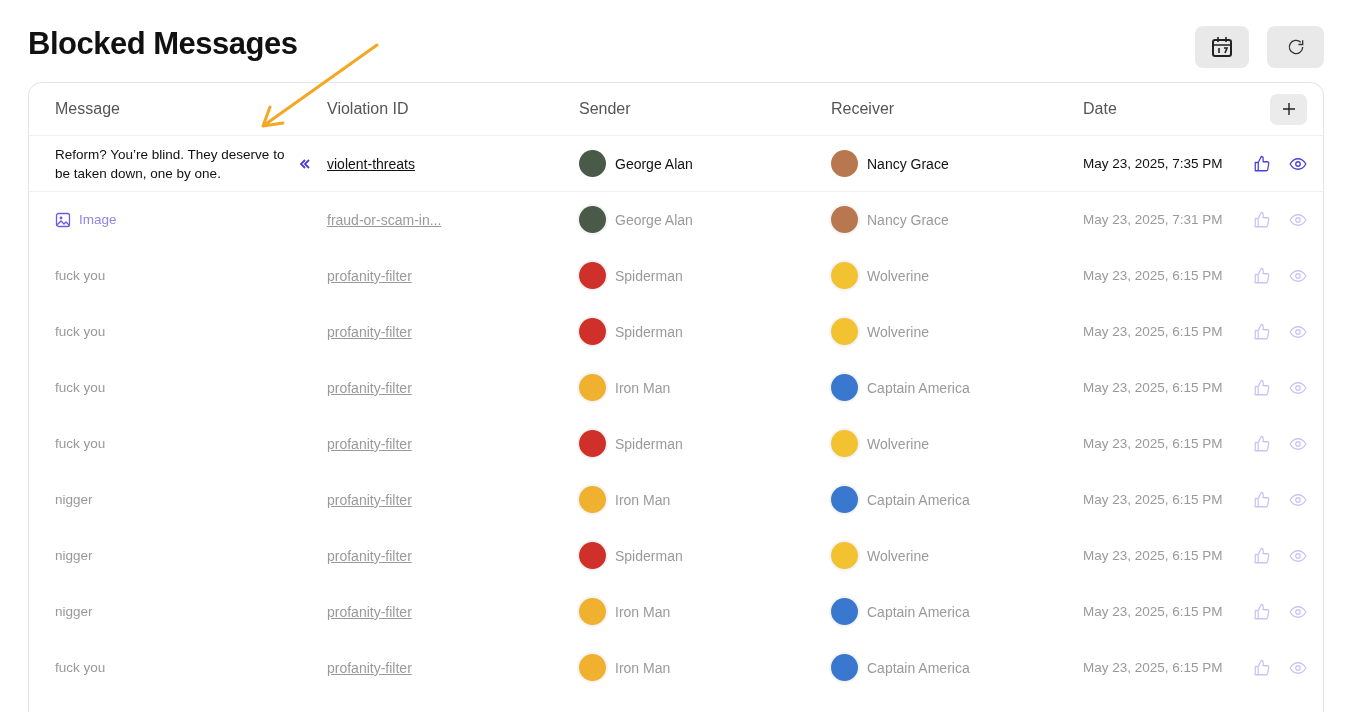 Image resolution: width=1348 pixels, height=712 pixels. What do you see at coordinates (1100, 109) in the screenshot?
I see `column-header: Date` at bounding box center [1100, 109].